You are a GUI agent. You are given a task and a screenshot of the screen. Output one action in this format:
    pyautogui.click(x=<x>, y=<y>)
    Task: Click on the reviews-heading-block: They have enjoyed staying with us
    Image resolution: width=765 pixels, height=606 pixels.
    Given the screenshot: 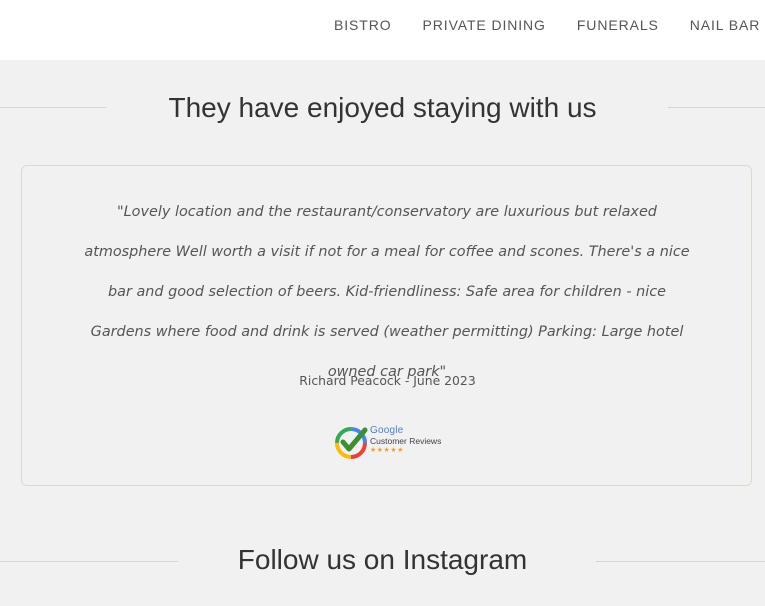 What is the action you would take?
    pyautogui.click(x=382, y=108)
    